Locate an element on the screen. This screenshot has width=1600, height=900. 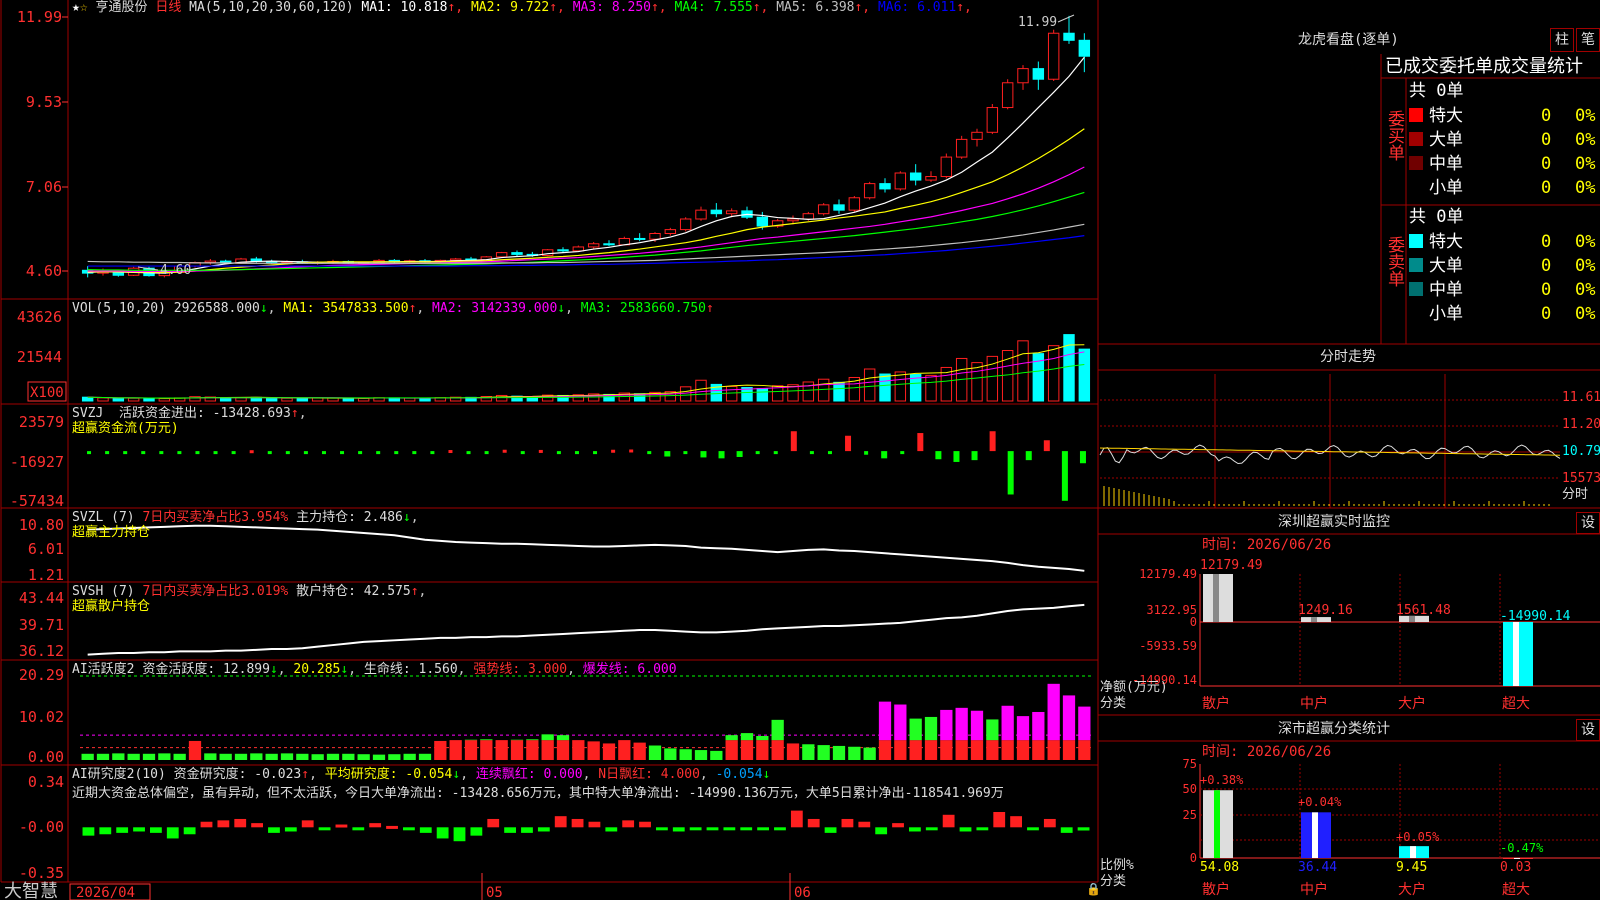
classify-settings-button: 设 is located at coordinates (1588, 730).